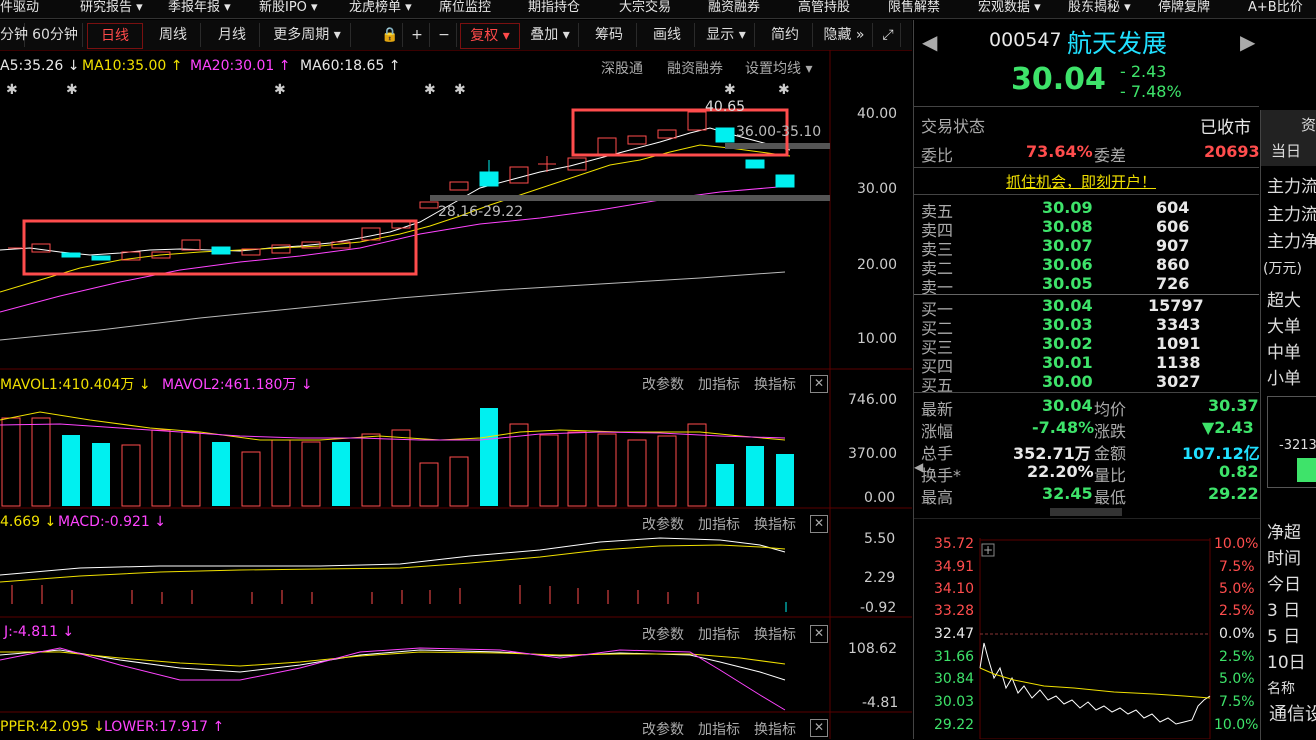  I want to click on boll-lower-label: LOWER:17.917 ↑, so click(164, 727).